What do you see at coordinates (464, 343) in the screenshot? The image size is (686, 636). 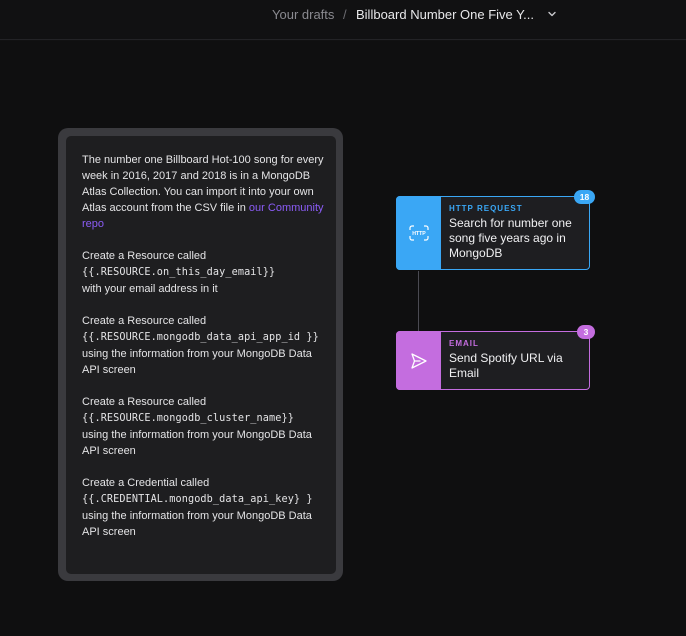 I see `node-type-label: EMAIL` at bounding box center [464, 343].